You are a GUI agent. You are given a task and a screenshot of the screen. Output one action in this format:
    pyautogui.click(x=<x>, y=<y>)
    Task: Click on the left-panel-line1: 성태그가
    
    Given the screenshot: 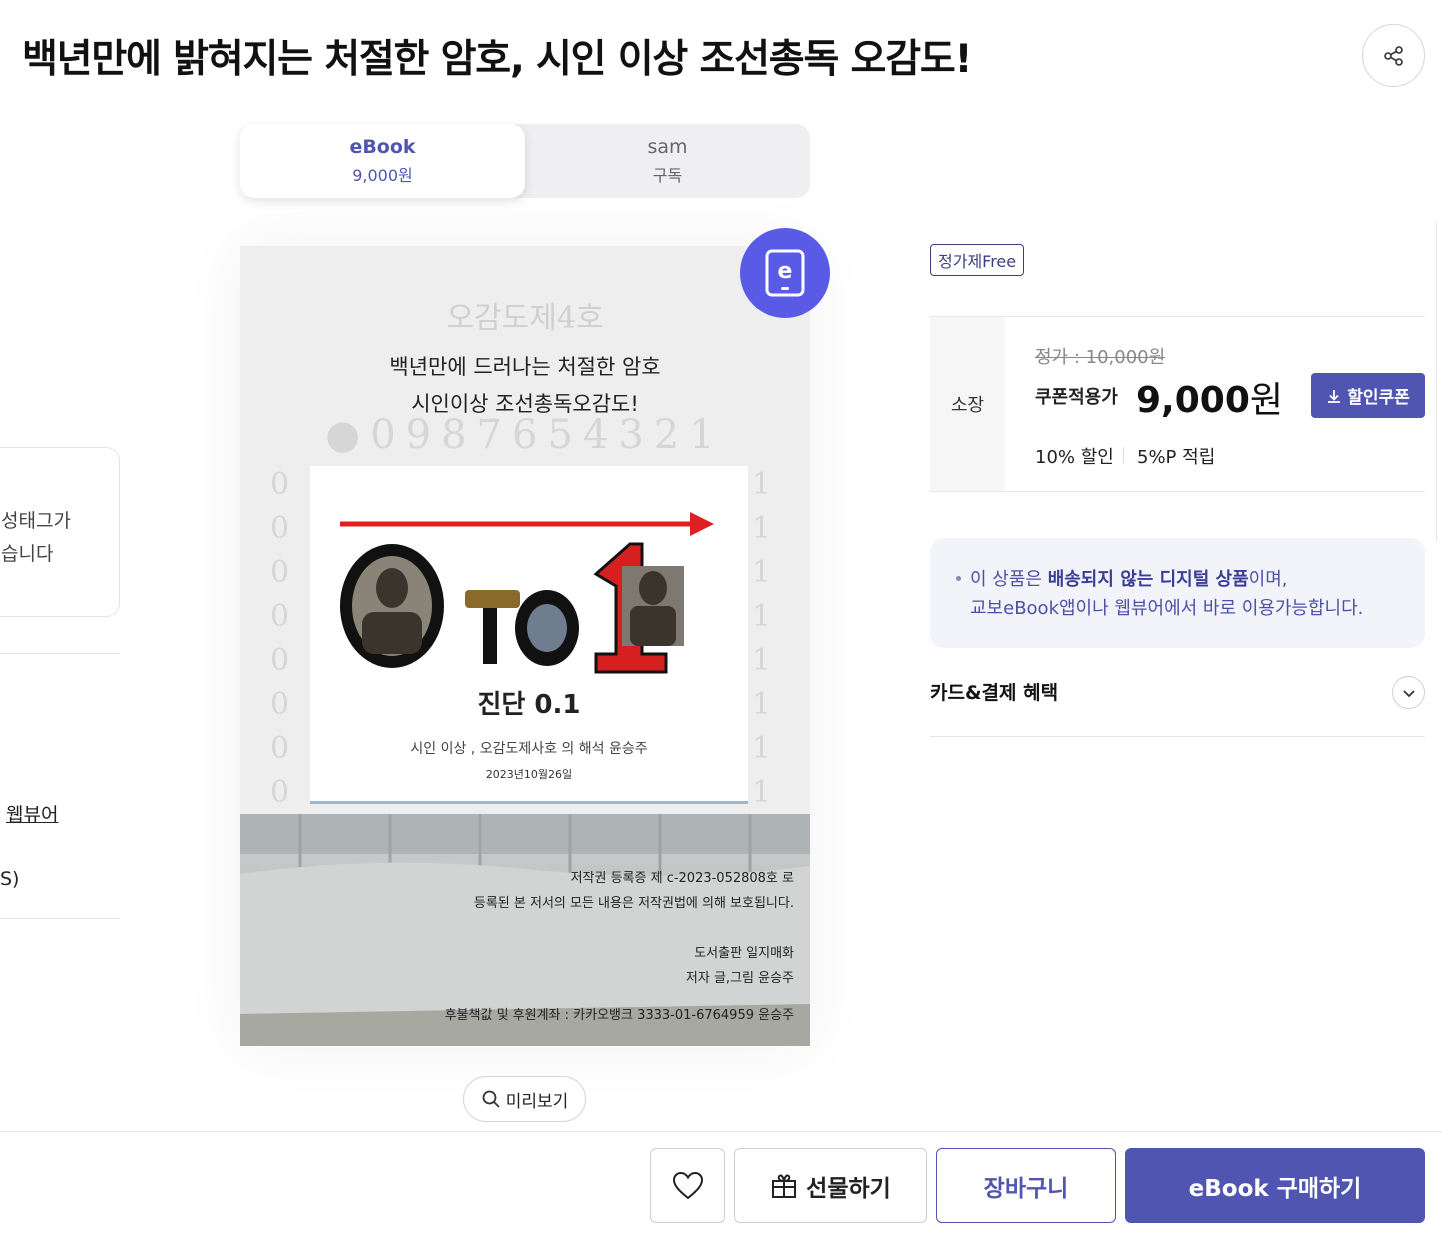 What is the action you would take?
    pyautogui.click(x=36, y=521)
    